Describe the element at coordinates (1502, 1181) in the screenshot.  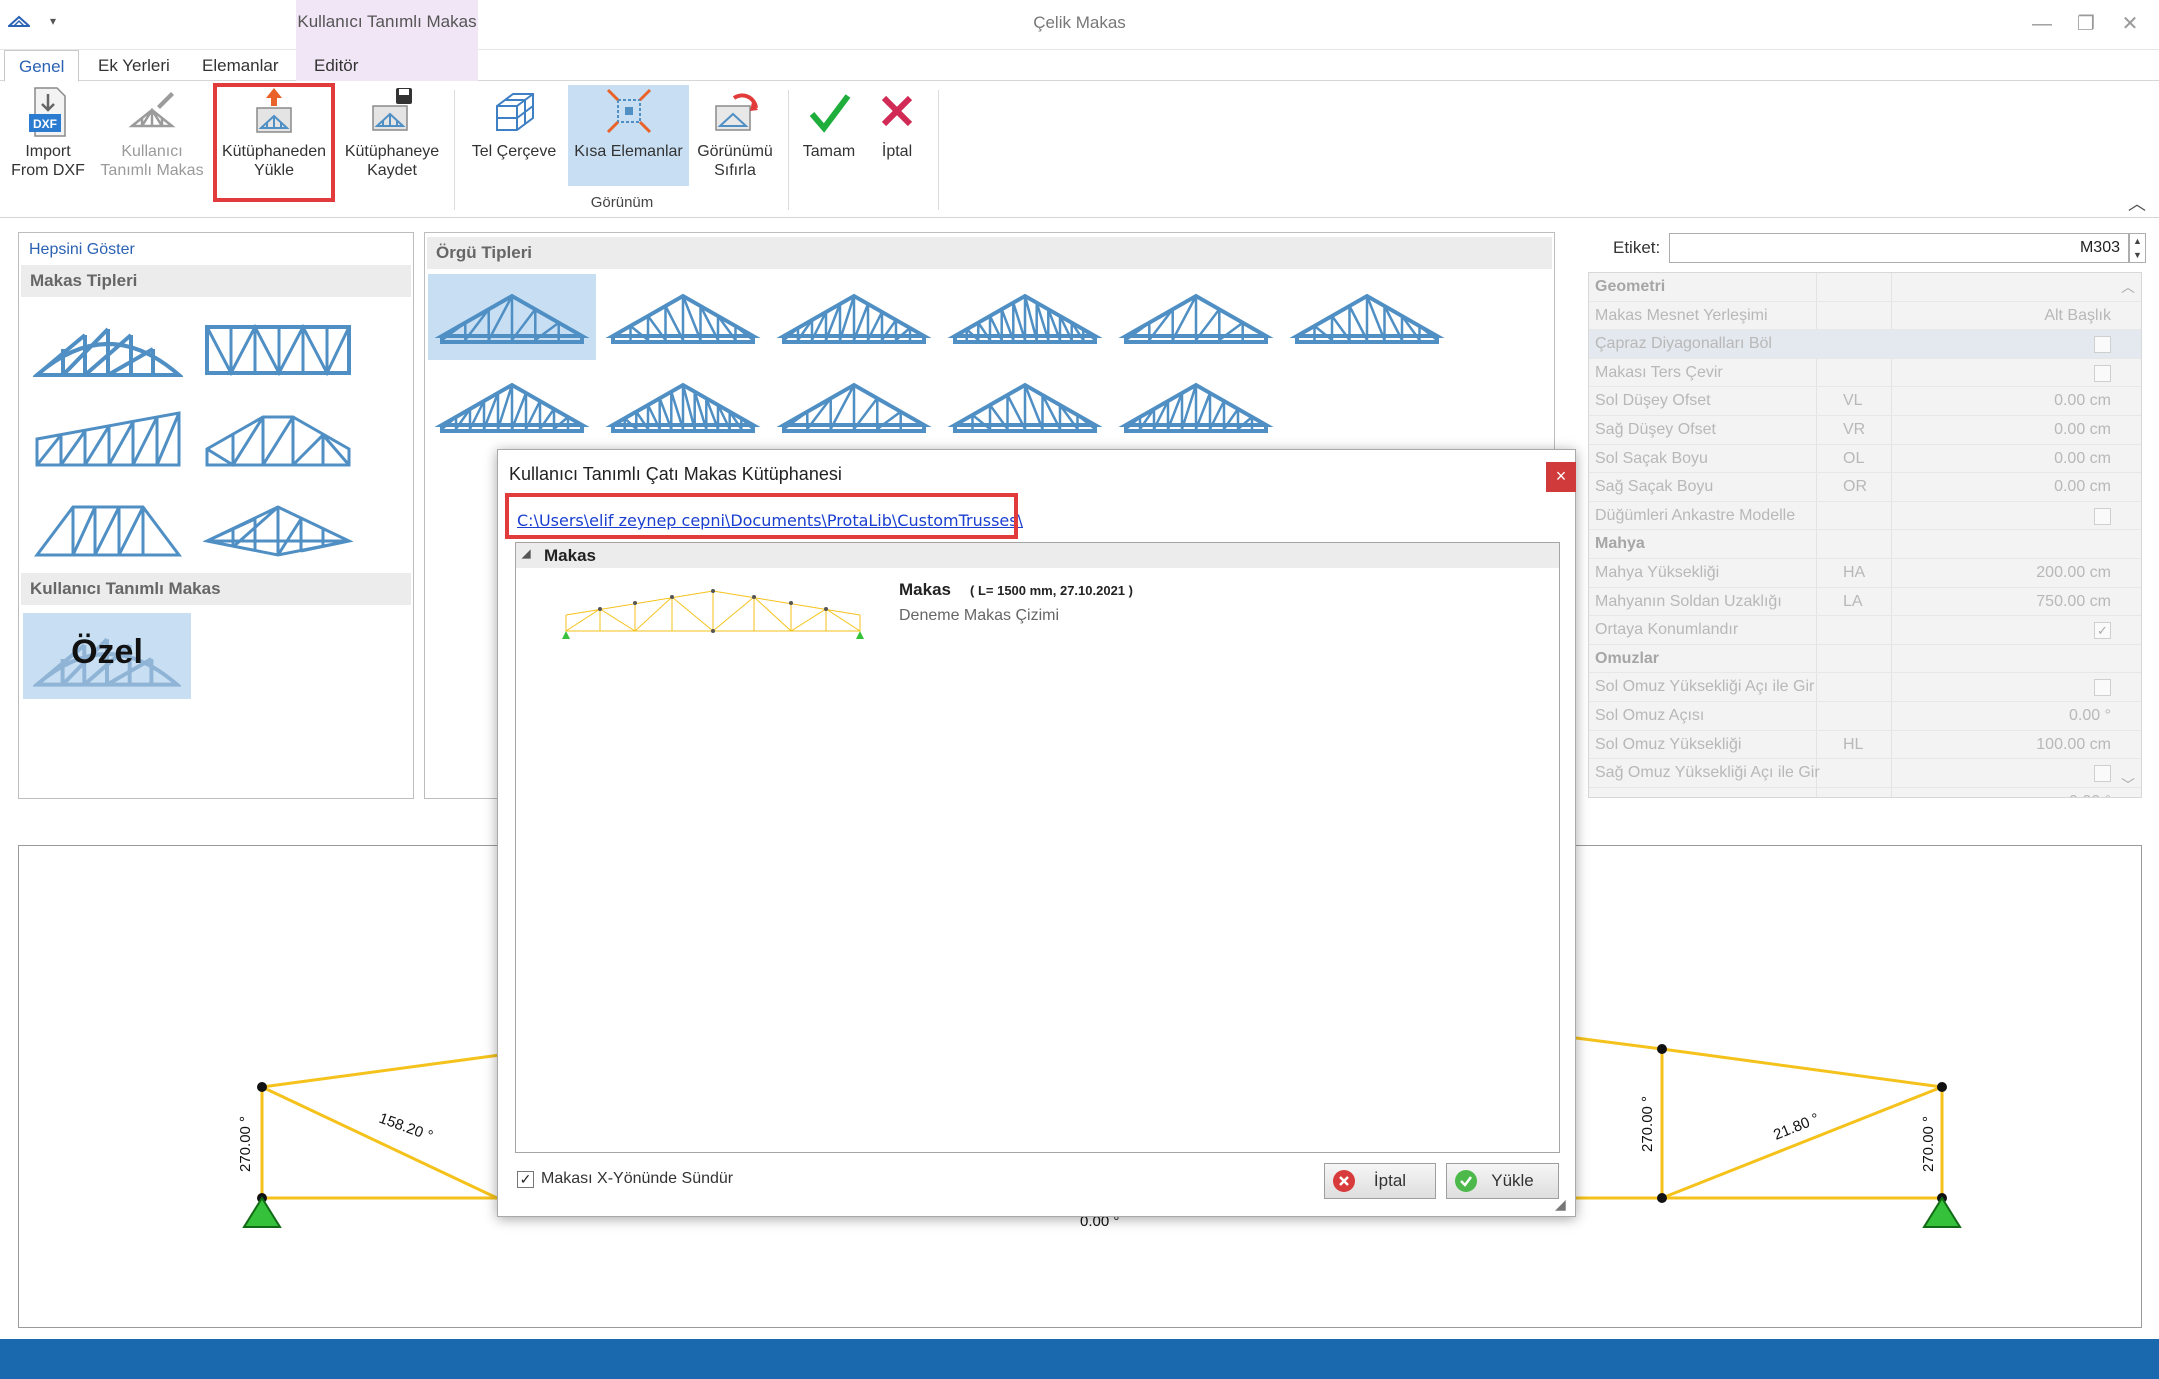
I see `dialog-load-button: Yükle` at that location.